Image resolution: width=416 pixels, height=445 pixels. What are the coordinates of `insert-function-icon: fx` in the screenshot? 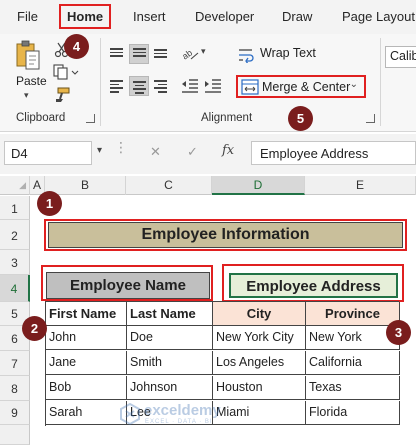 It's located at (228, 150).